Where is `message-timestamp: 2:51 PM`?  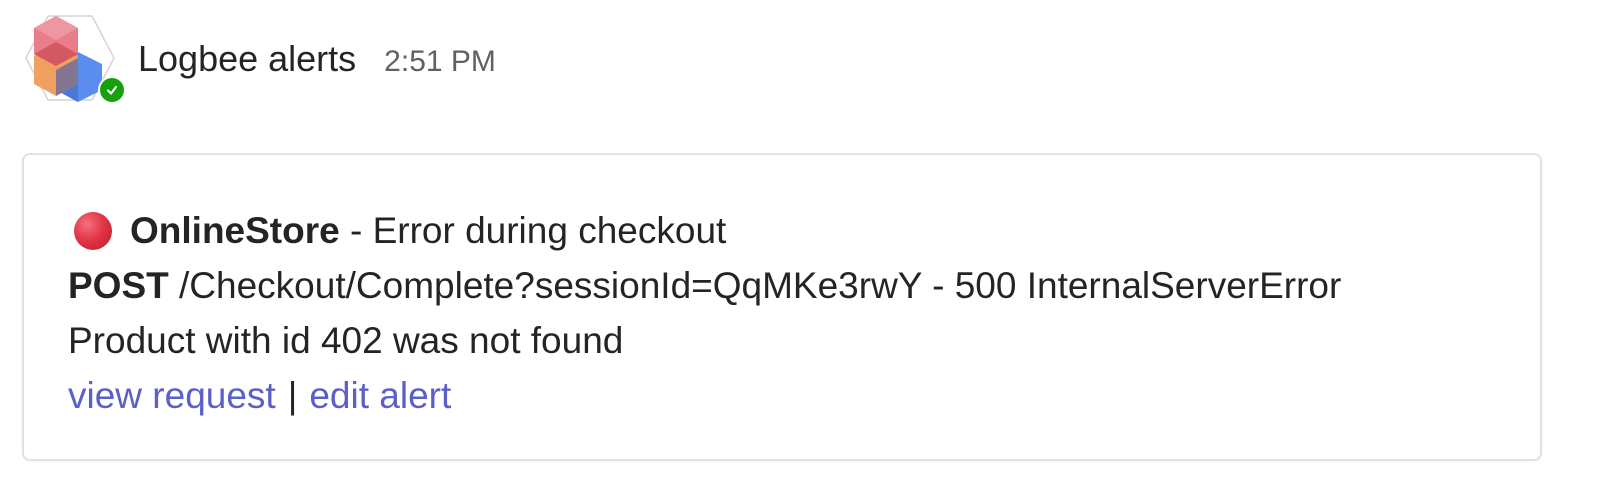 message-timestamp: 2:51 PM is located at coordinates (440, 61).